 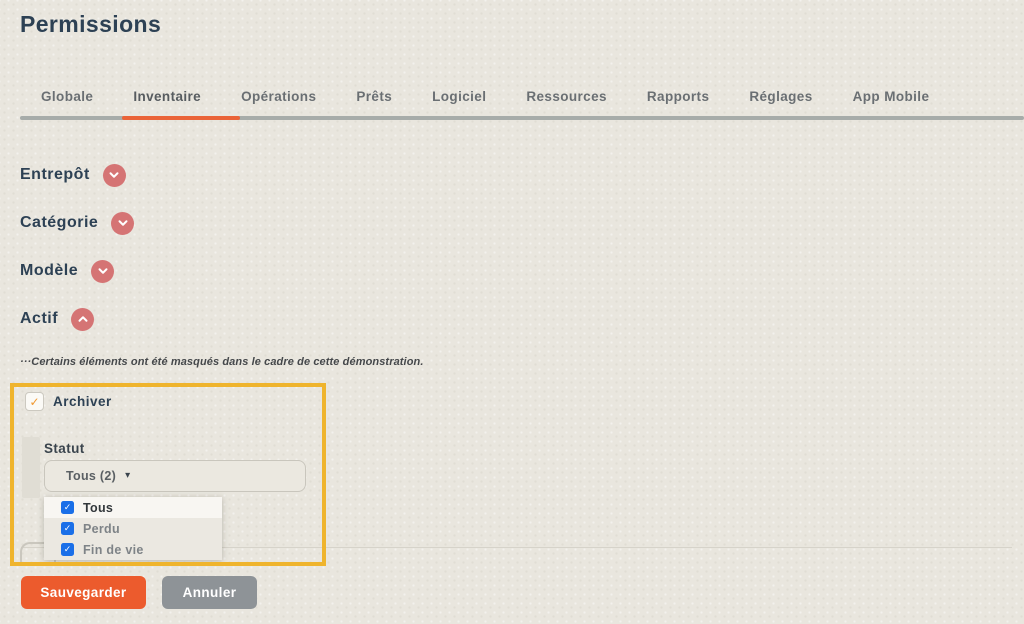 What do you see at coordinates (128, 475) in the screenshot?
I see `caret-down-icon: ▾` at bounding box center [128, 475].